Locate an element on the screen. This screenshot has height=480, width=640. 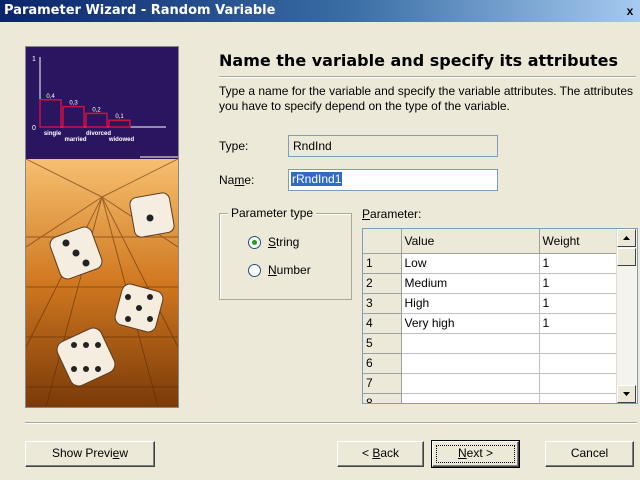
number-radio is located at coordinates (254, 270).